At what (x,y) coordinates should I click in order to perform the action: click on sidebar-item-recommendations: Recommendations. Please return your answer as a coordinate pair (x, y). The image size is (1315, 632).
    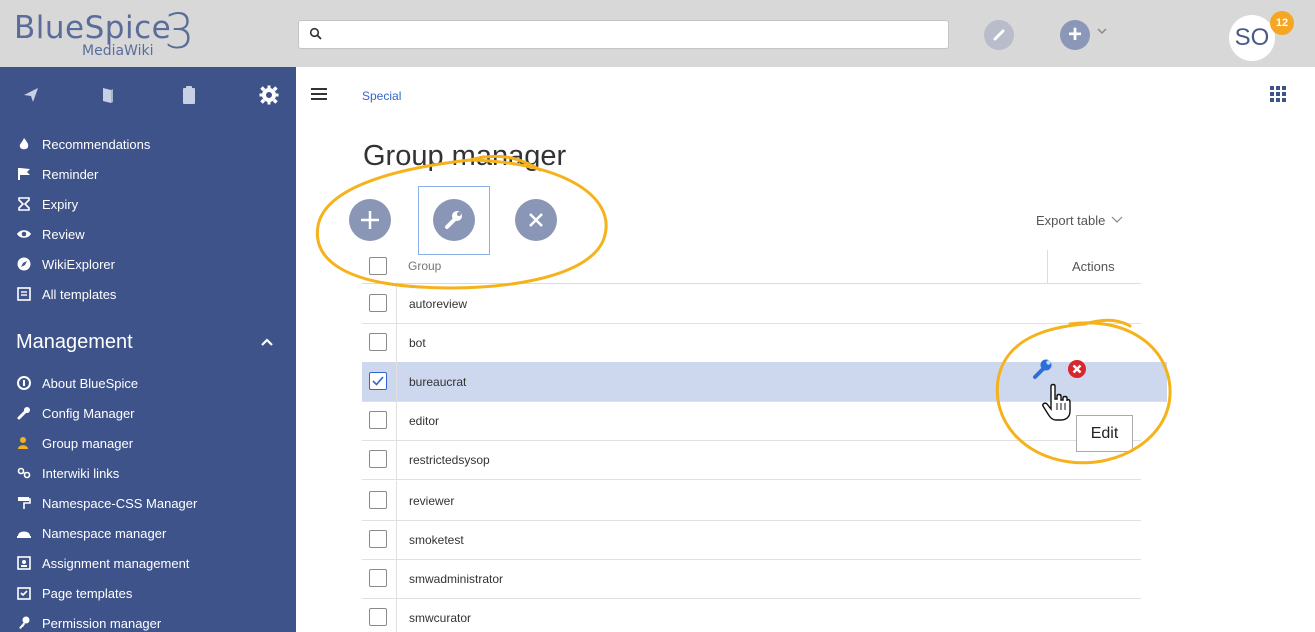
    Looking at the image, I should click on (83, 144).